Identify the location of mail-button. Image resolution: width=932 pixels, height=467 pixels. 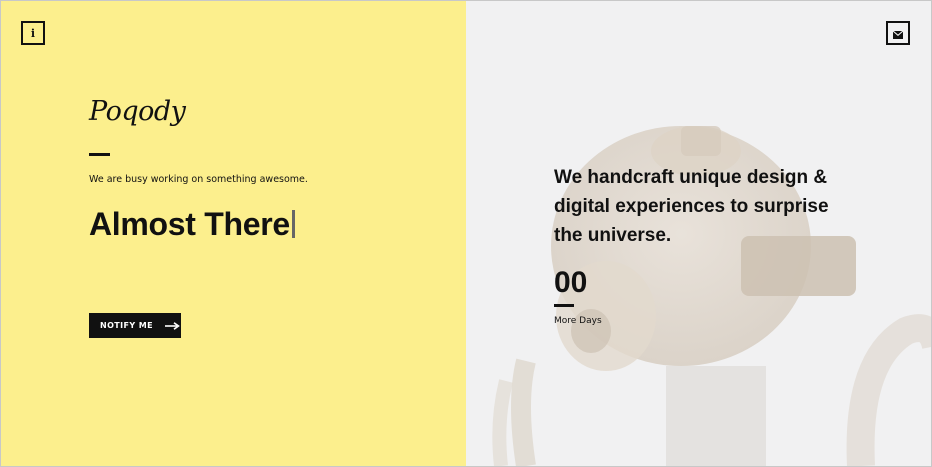
(898, 33).